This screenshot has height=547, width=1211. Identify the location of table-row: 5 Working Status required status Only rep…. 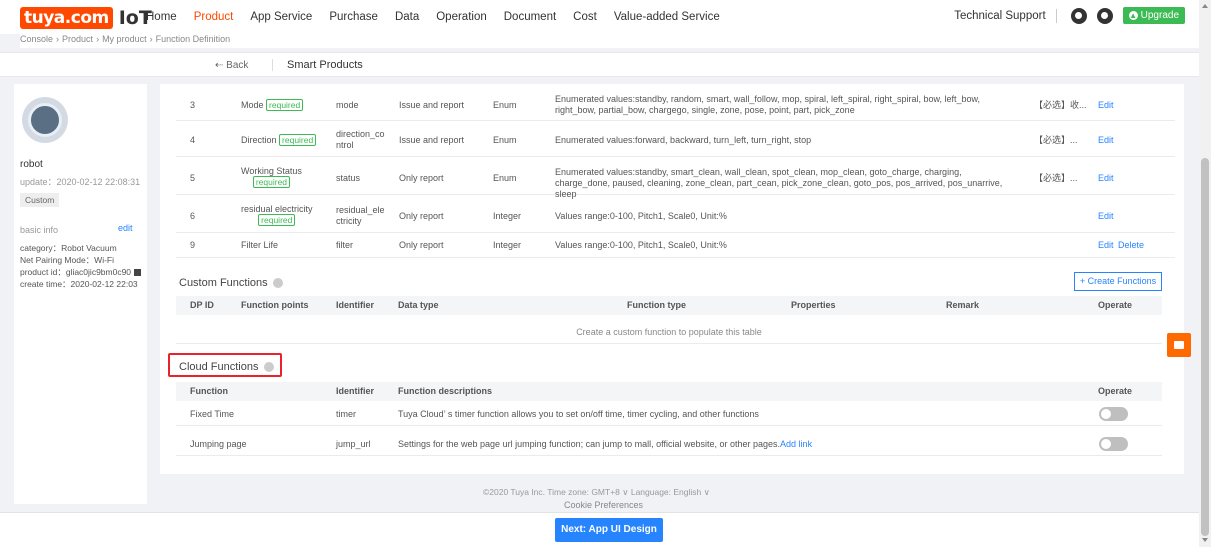
(675, 178).